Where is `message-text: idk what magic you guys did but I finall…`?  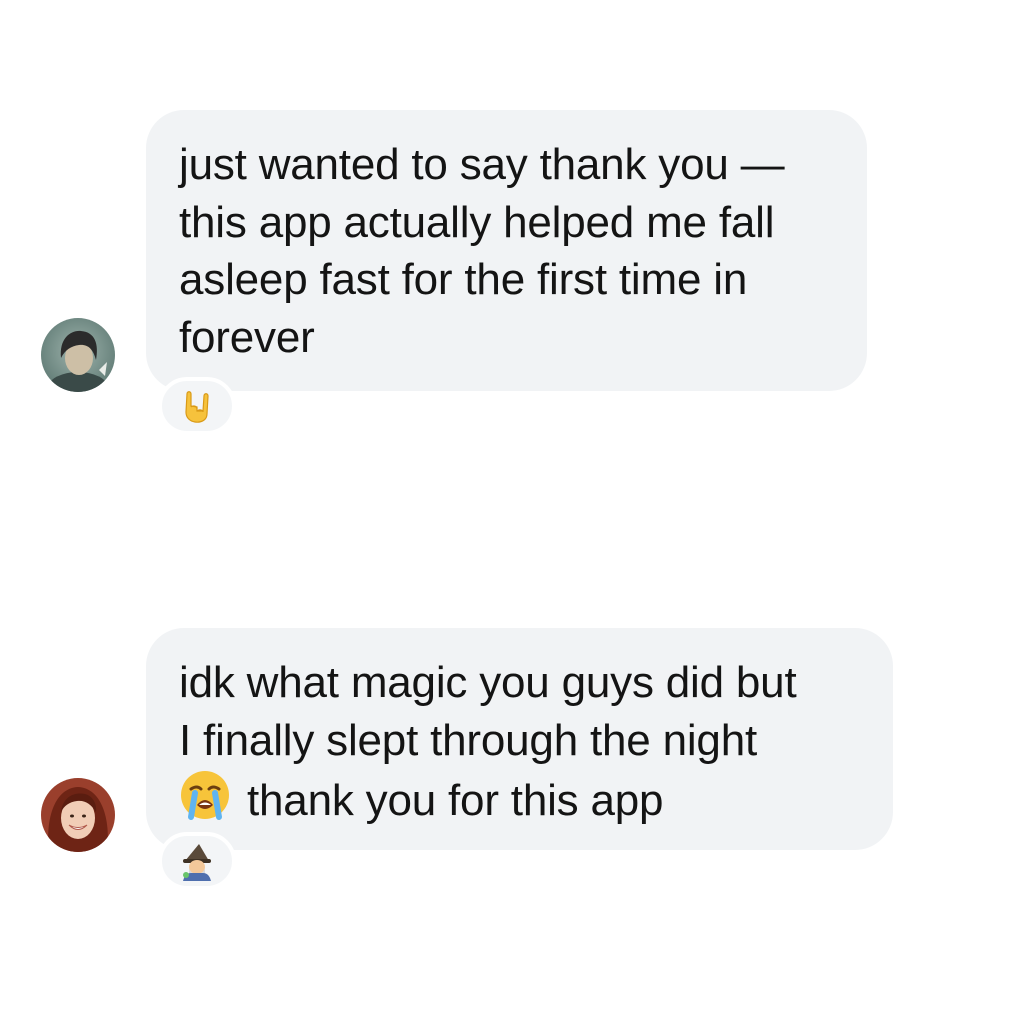
message-text: idk what magic you guys did but I finall… is located at coordinates (520, 745).